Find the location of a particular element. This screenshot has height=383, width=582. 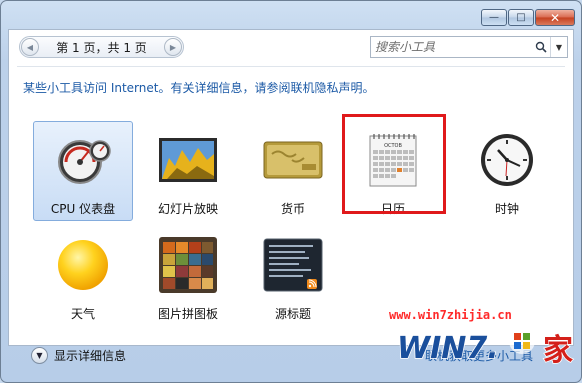

show-details-toggle: ▼ 显示详细信息 is located at coordinates (78, 355).